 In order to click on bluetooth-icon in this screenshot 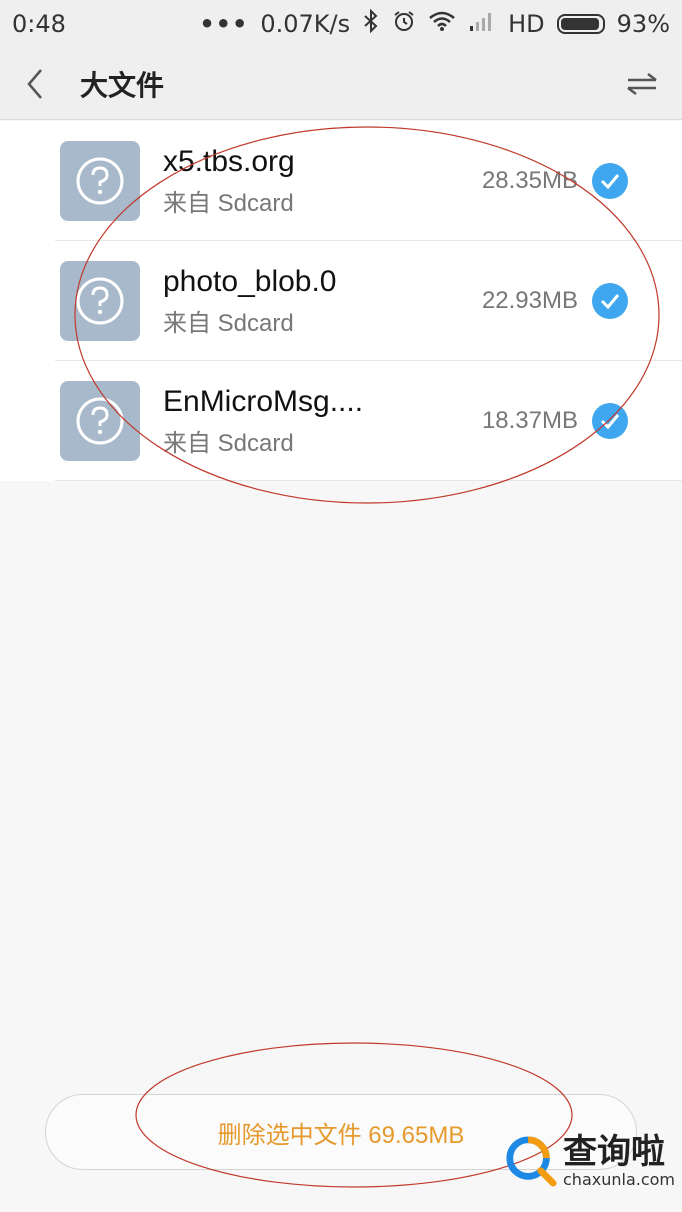, I will do `click(371, 23)`.